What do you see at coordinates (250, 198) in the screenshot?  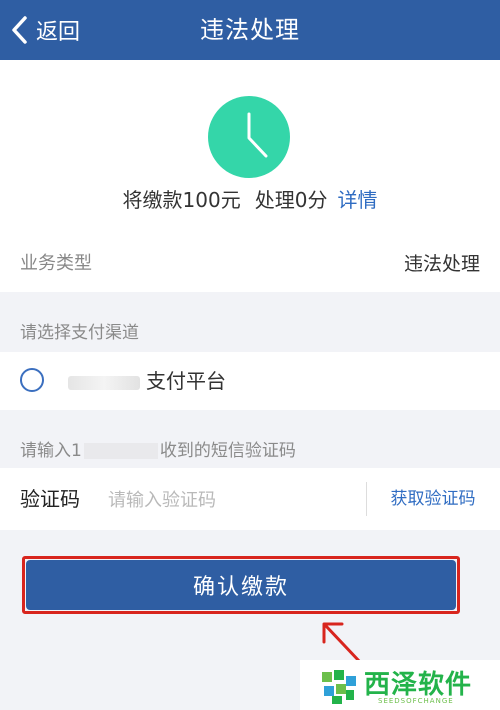 I see `fine-summary: 将缴款100元 处理0分 详情` at bounding box center [250, 198].